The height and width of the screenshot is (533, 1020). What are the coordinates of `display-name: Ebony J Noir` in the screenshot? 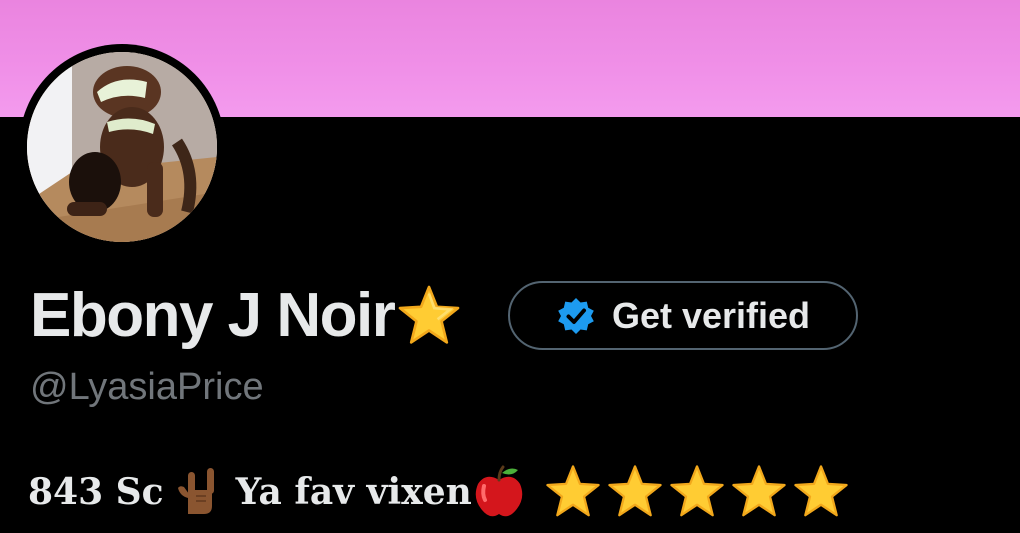 It's located at (213, 315).